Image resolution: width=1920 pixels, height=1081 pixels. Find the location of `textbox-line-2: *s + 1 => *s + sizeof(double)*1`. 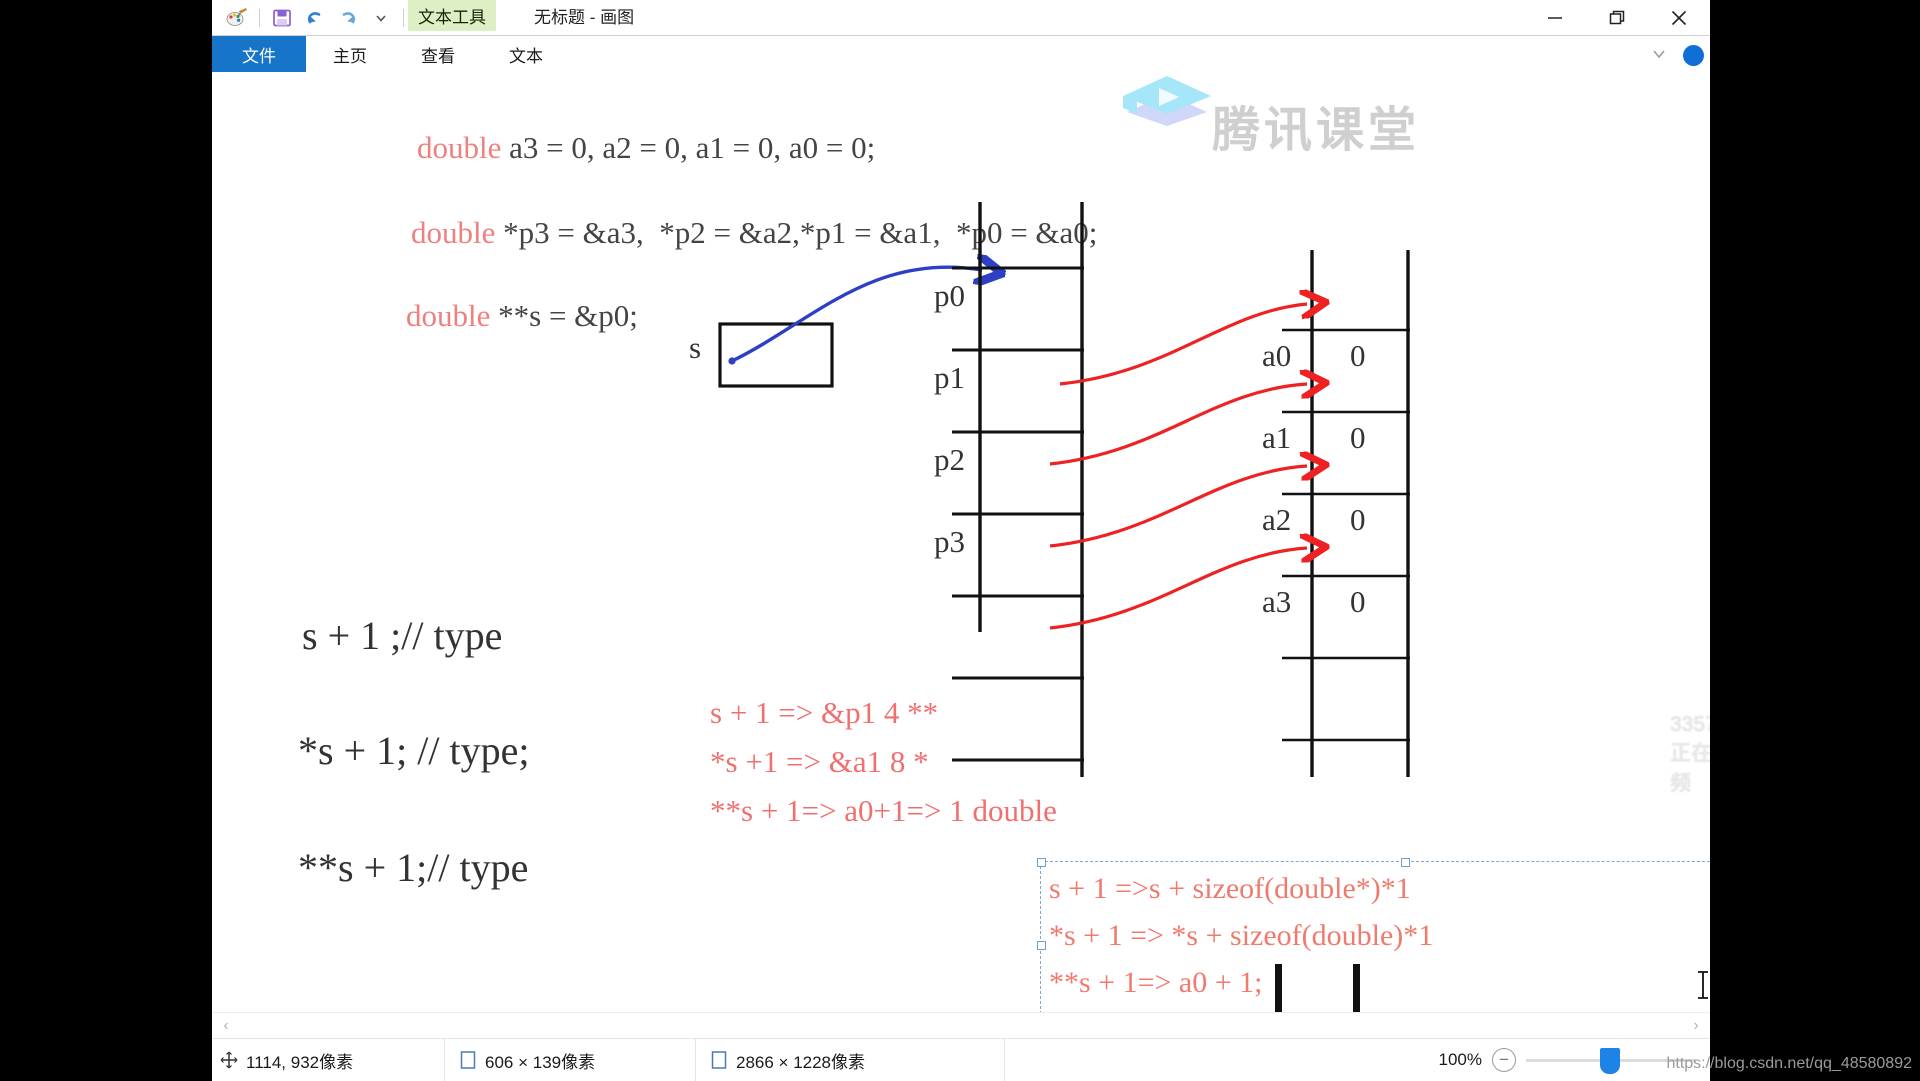

textbox-line-2: *s + 1 => *s + sizeof(double)*1 is located at coordinates (1241, 935).